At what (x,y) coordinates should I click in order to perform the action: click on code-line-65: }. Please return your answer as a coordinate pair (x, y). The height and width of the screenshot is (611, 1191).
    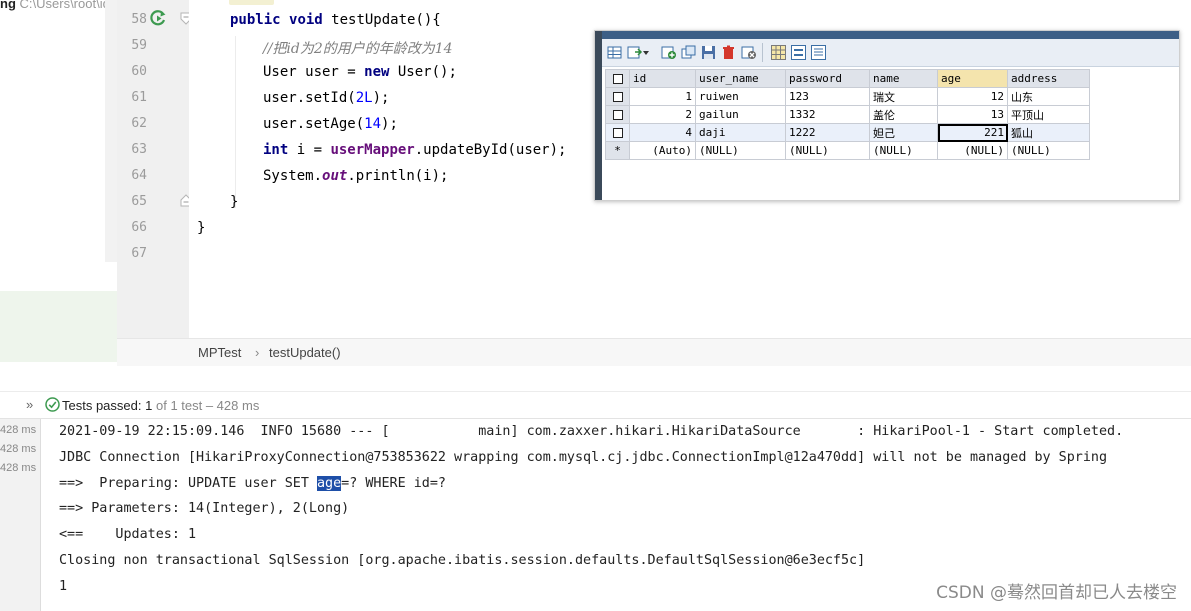
    Looking at the image, I should click on (234, 202).